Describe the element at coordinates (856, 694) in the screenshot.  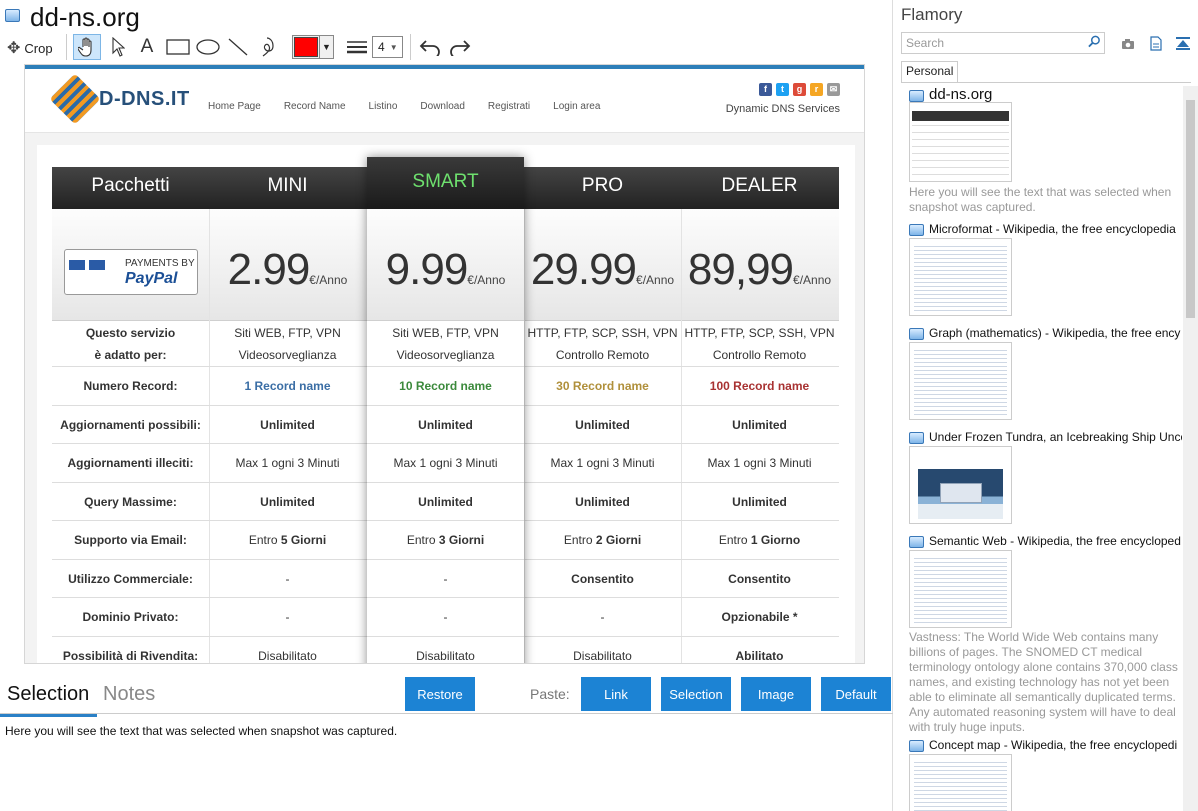
I see `paste-default-button: Default` at that location.